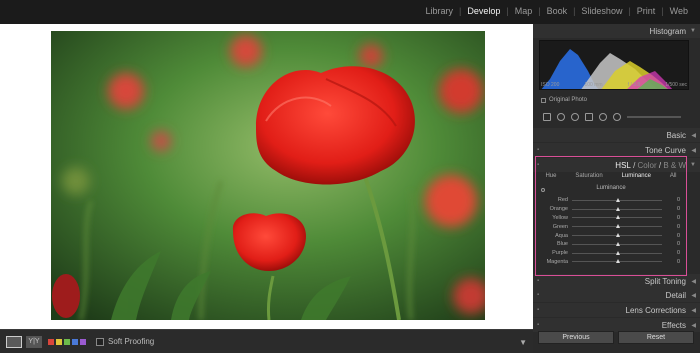 Image resolution: width=700 pixels, height=353 pixels. I want to click on effects-title: Effects, so click(673, 325).